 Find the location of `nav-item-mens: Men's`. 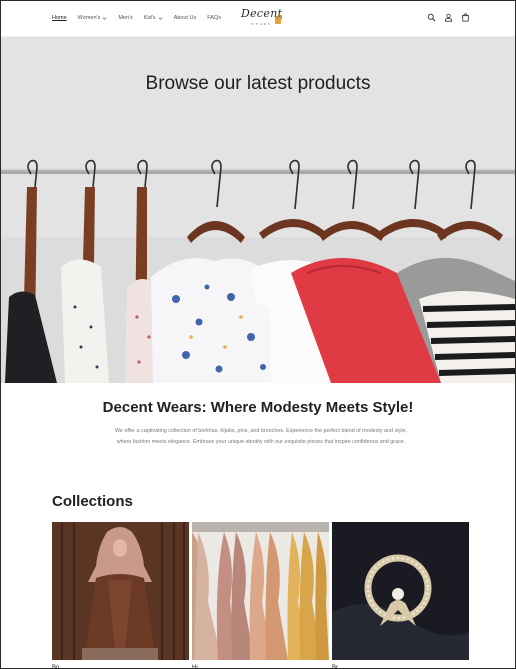

nav-item-mens: Men's is located at coordinates (125, 18).